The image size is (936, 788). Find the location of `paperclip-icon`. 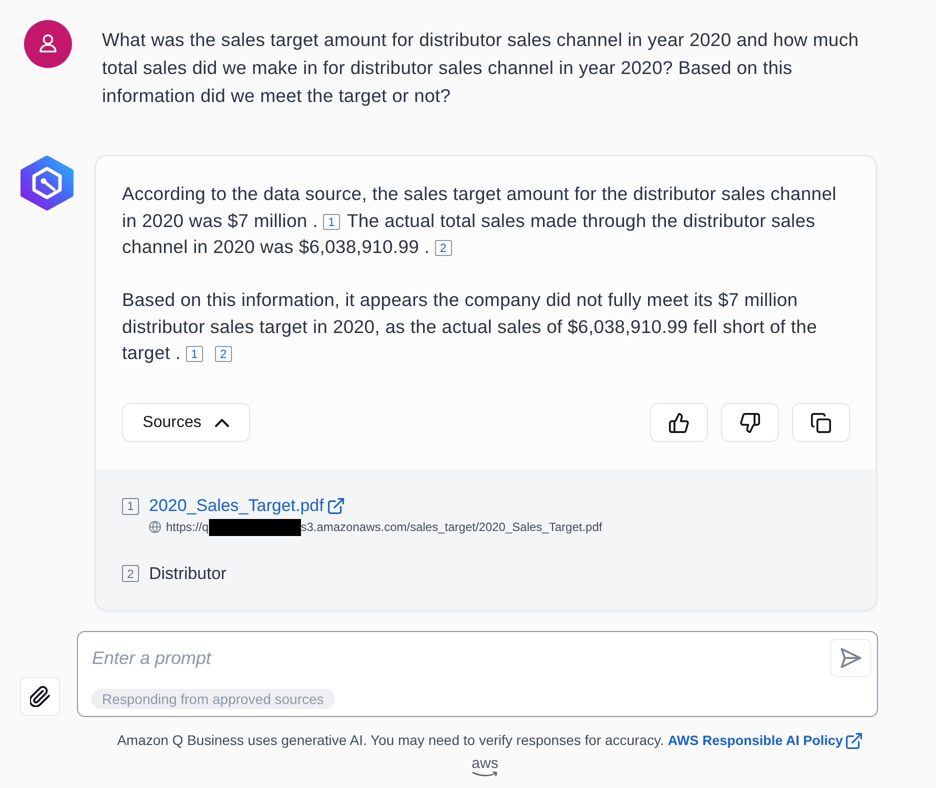

paperclip-icon is located at coordinates (40, 696).